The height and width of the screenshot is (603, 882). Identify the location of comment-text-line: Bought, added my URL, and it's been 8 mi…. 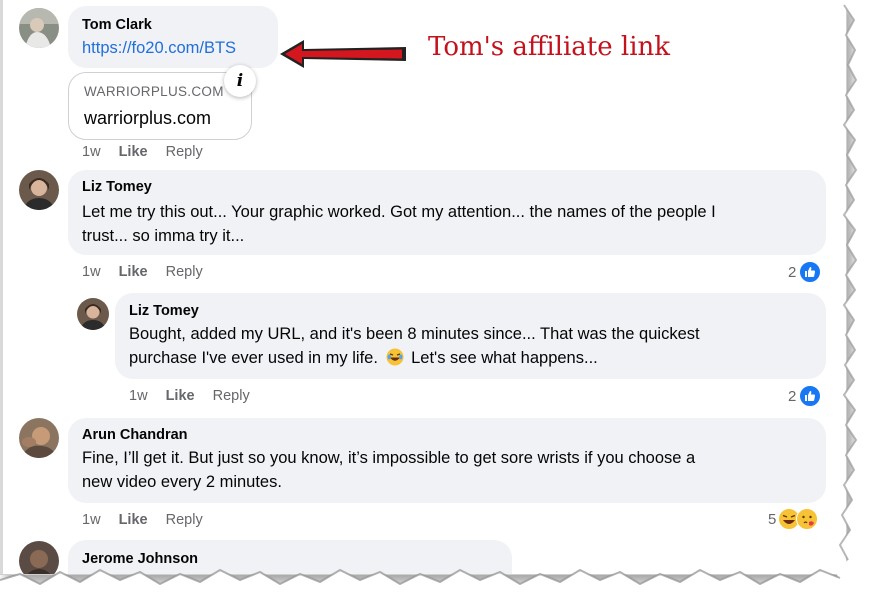
(414, 334).